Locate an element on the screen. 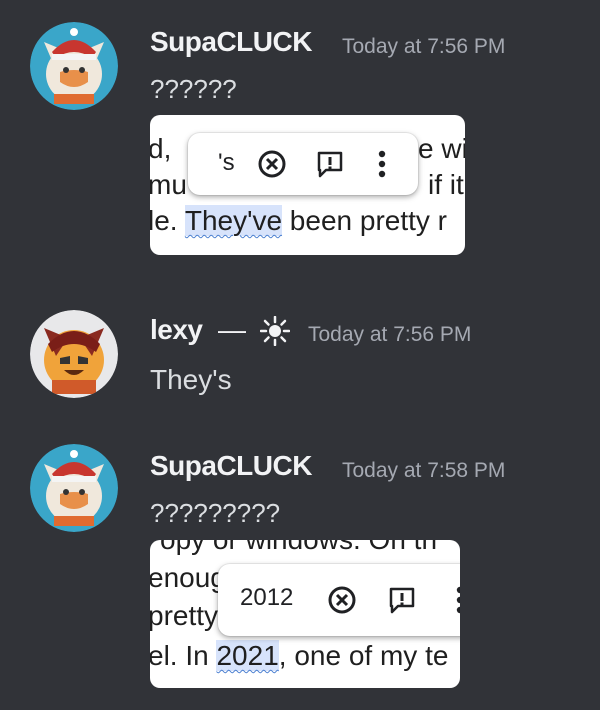 This screenshot has height=710, width=600. attachment-line: enoug is located at coordinates (188, 577).